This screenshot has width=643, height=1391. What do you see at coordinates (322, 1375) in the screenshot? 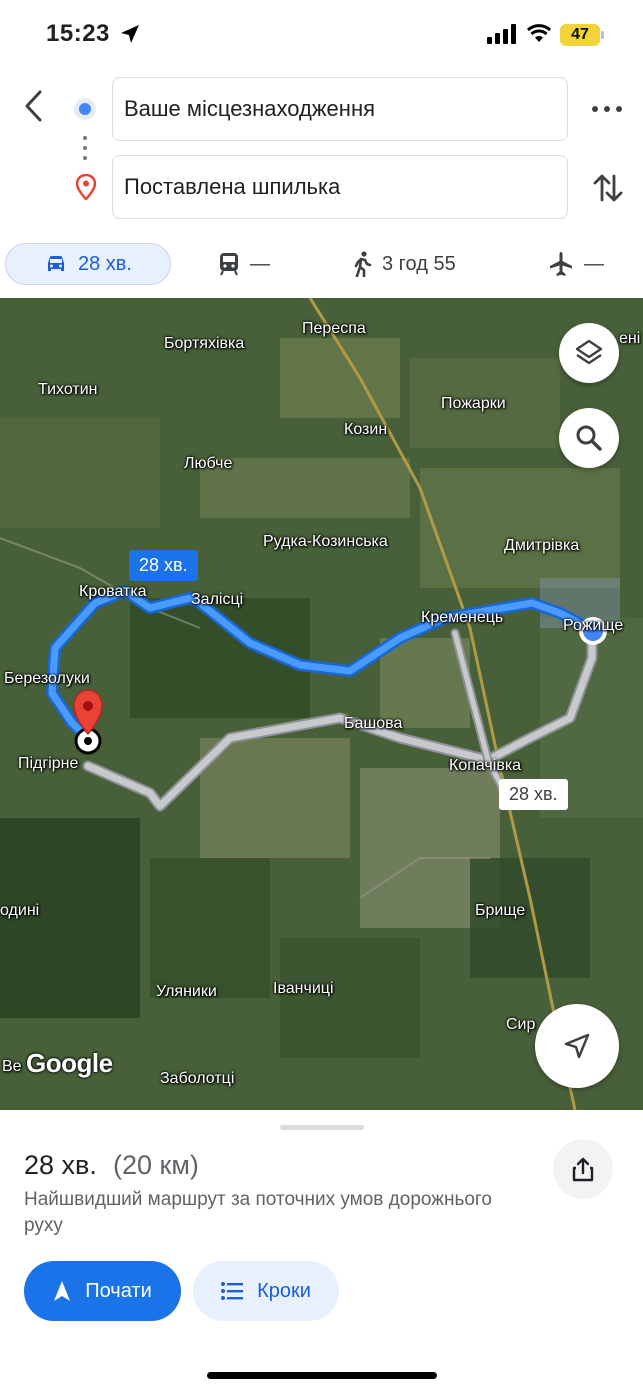
I see `home-indicator` at bounding box center [322, 1375].